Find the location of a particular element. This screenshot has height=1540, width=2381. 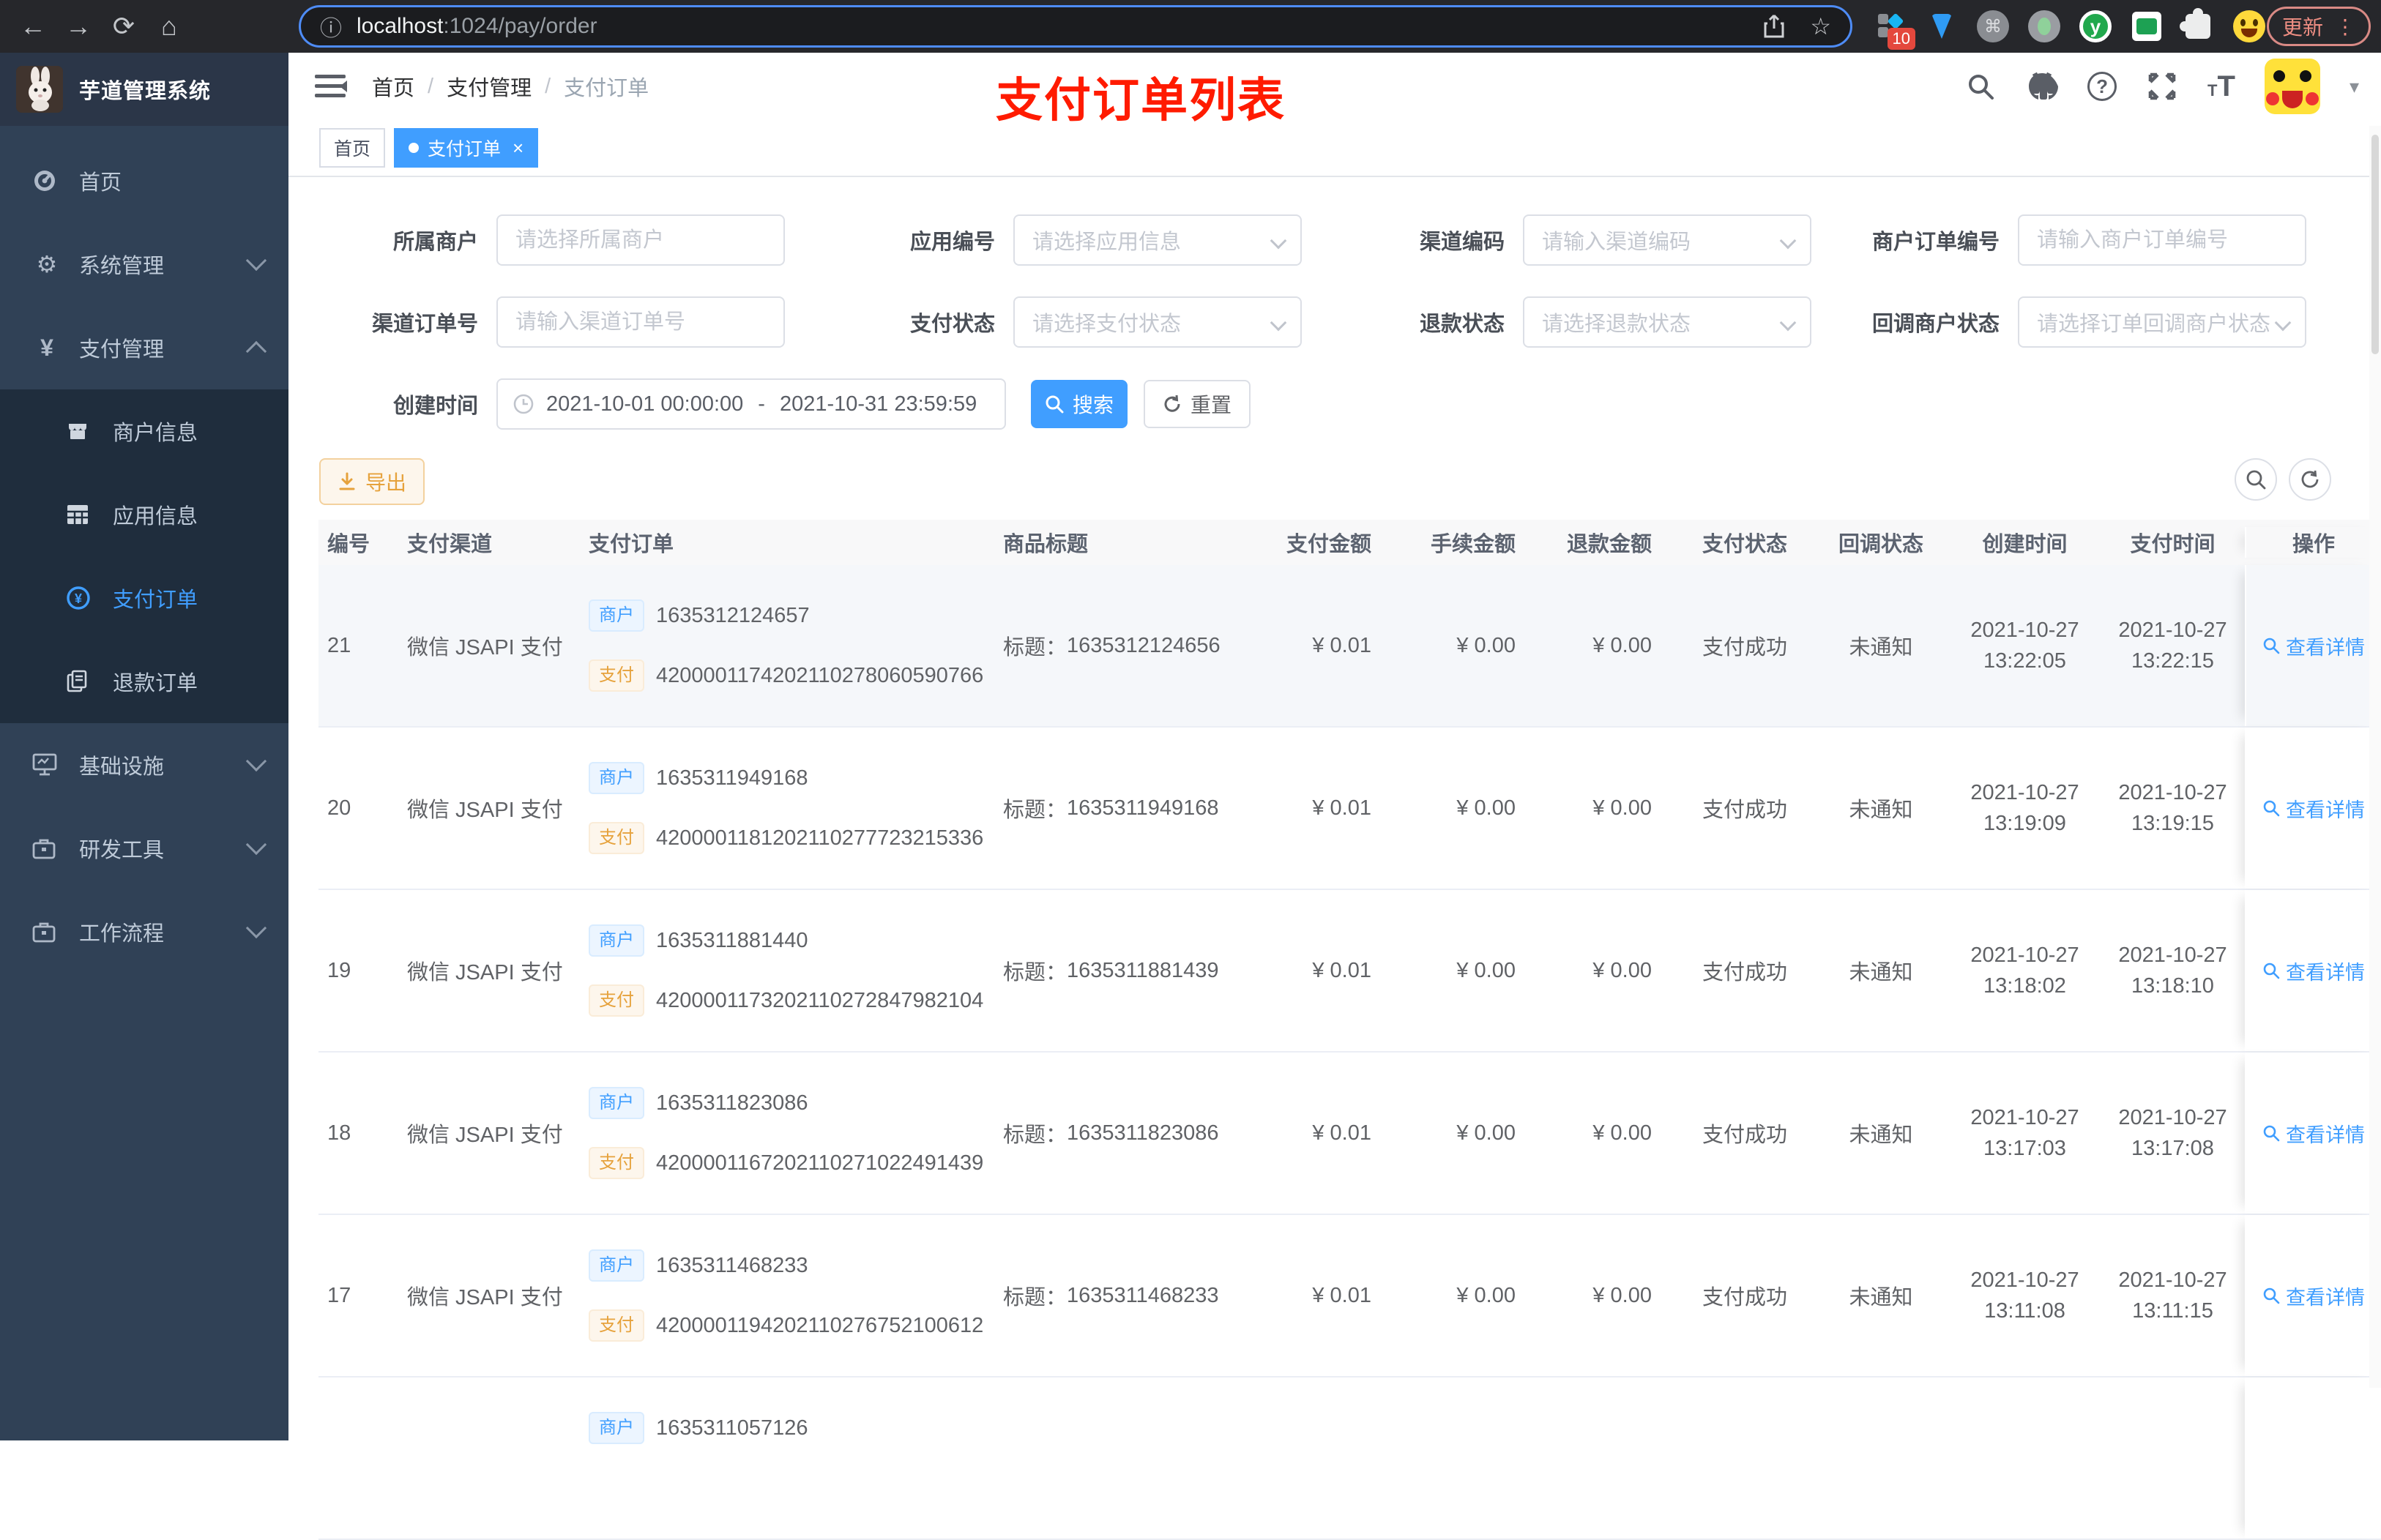

channel-order-no-input is located at coordinates (641, 322).